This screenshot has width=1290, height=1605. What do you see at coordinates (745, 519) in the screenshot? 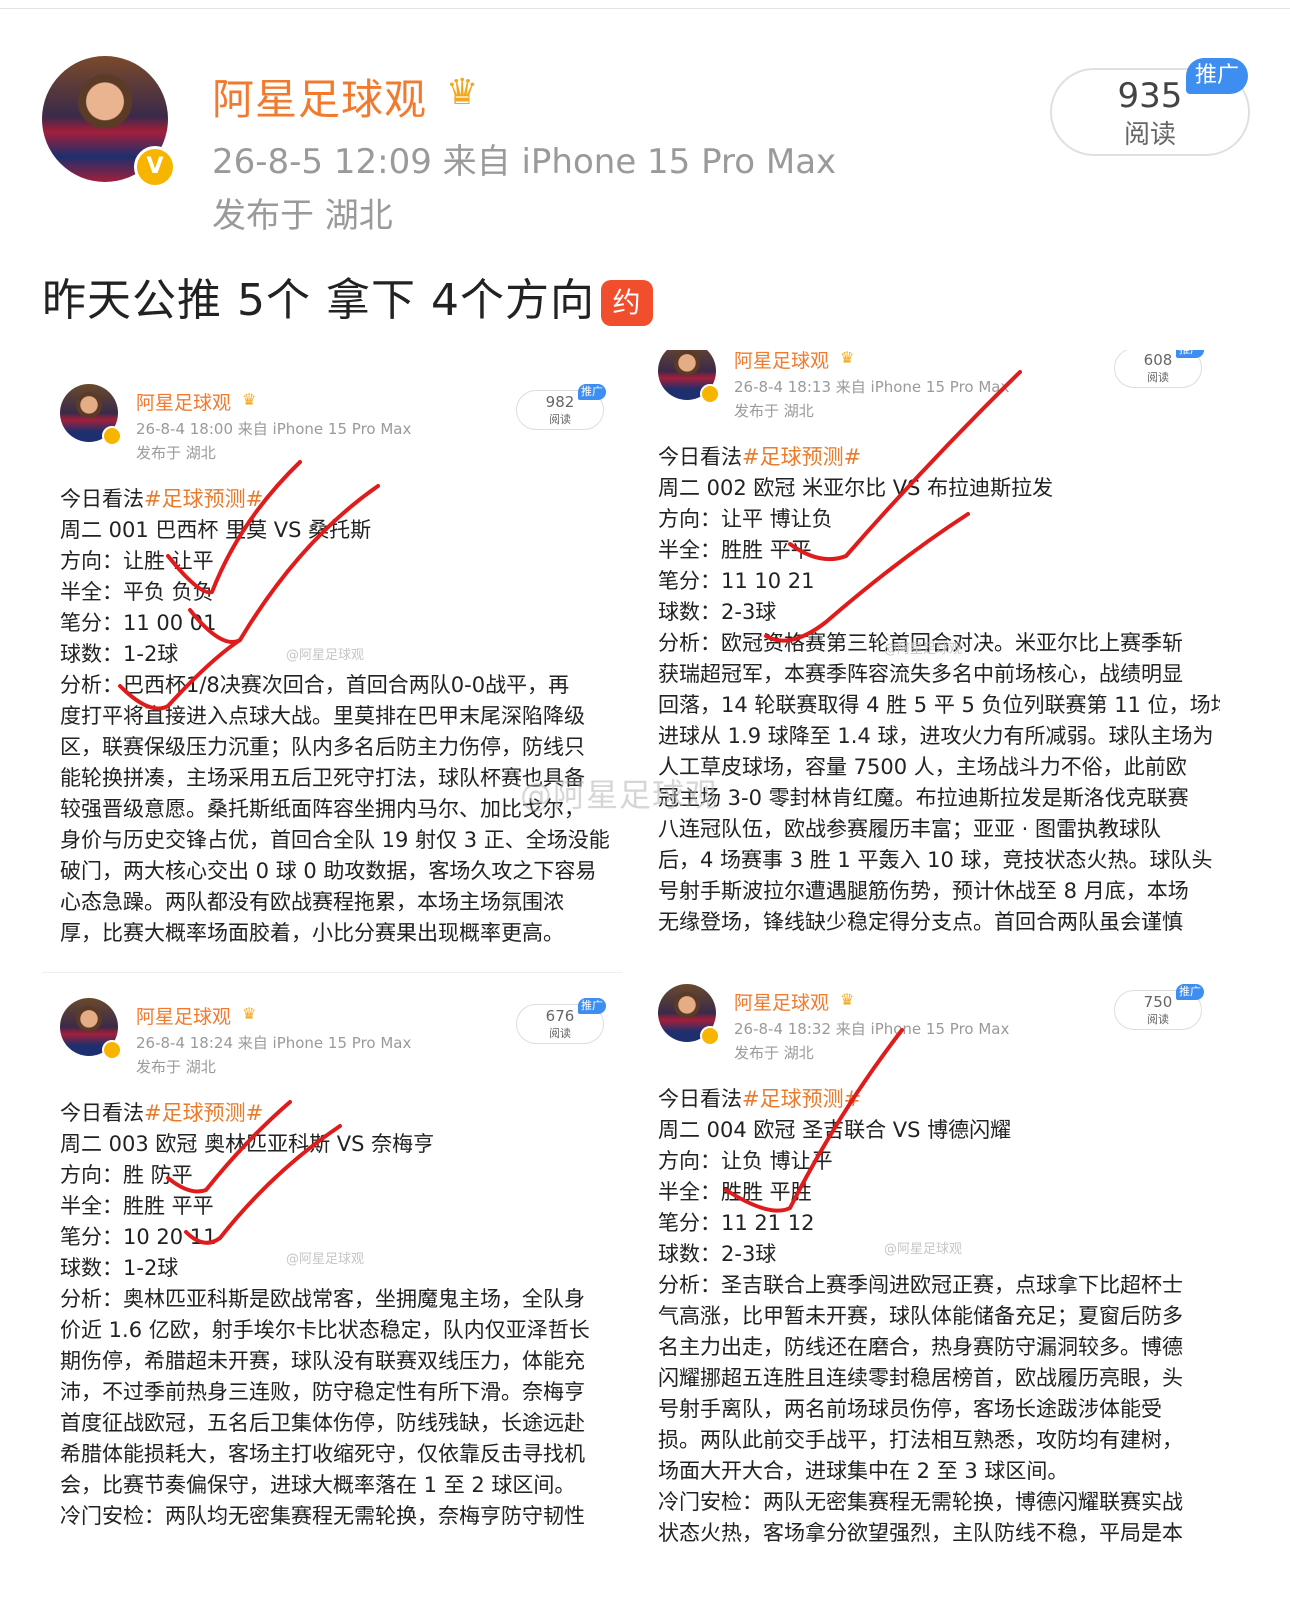
I see `card-line: 方向：让平 博让负` at bounding box center [745, 519].